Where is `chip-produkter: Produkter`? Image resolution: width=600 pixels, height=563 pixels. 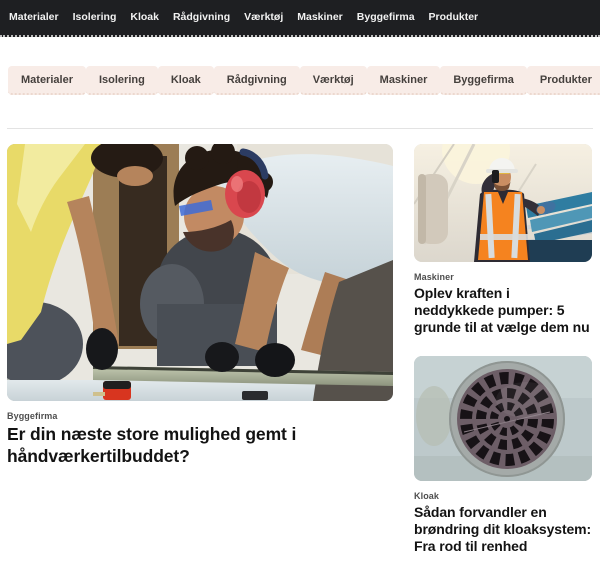 chip-produkter: Produkter is located at coordinates (563, 80).